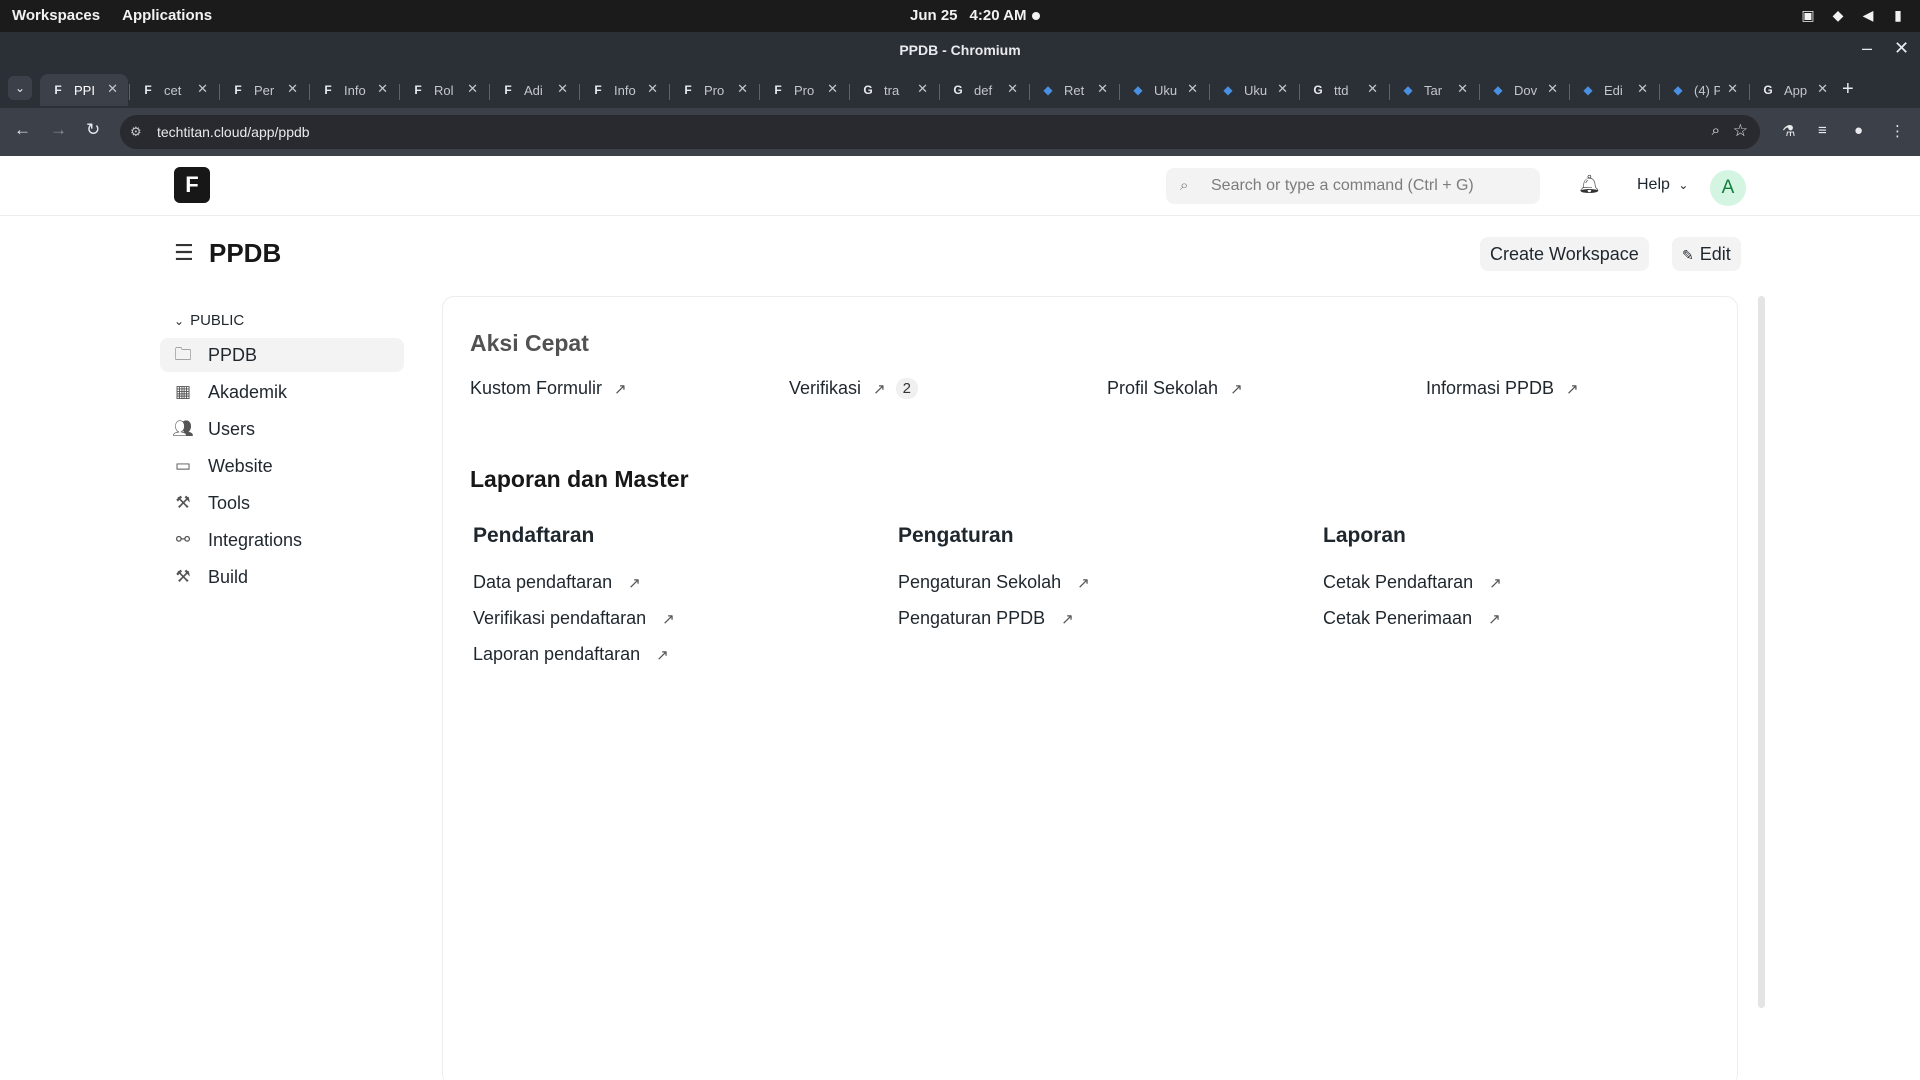  What do you see at coordinates (1901, 48) in the screenshot?
I see `close-window-icon: ✕` at bounding box center [1901, 48].